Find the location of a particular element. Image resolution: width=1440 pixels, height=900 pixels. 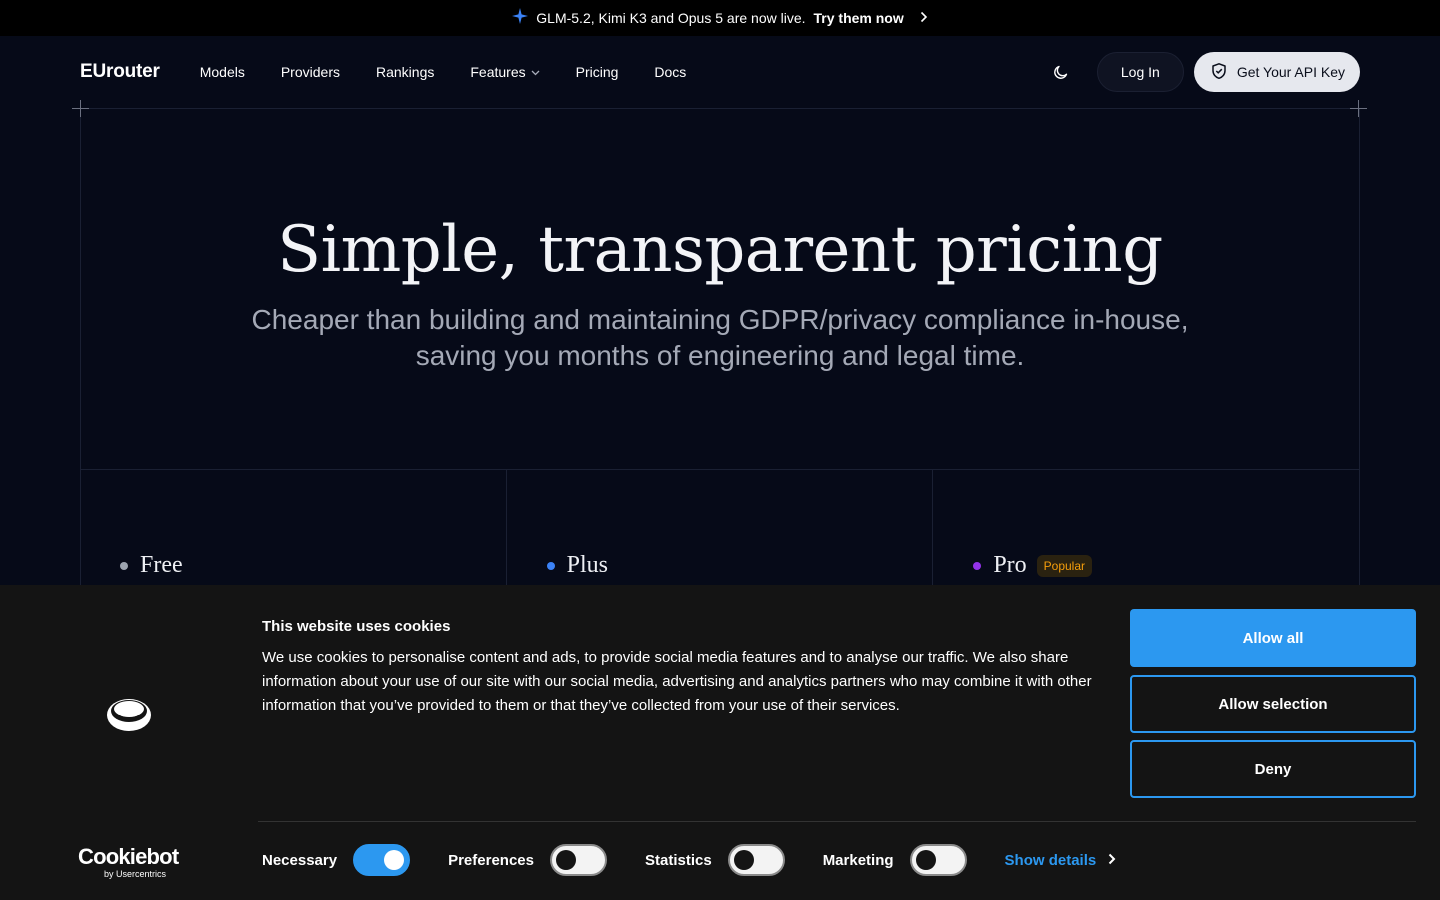

api-key-label: Get Your API Key is located at coordinates (1290, 72).